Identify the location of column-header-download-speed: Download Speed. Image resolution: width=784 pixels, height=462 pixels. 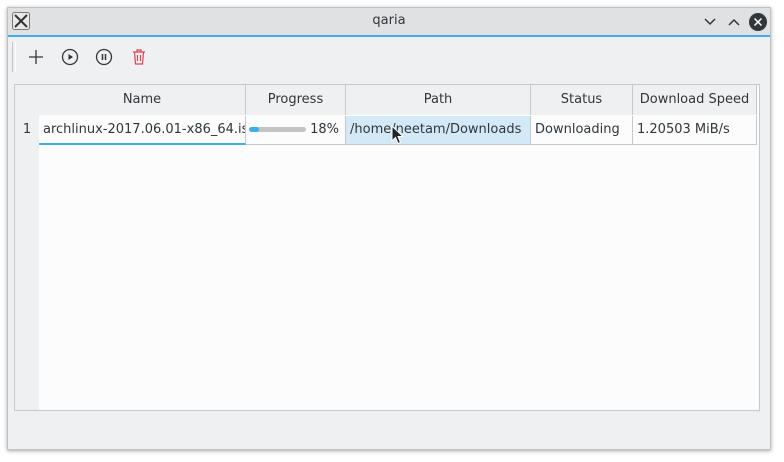
(695, 100).